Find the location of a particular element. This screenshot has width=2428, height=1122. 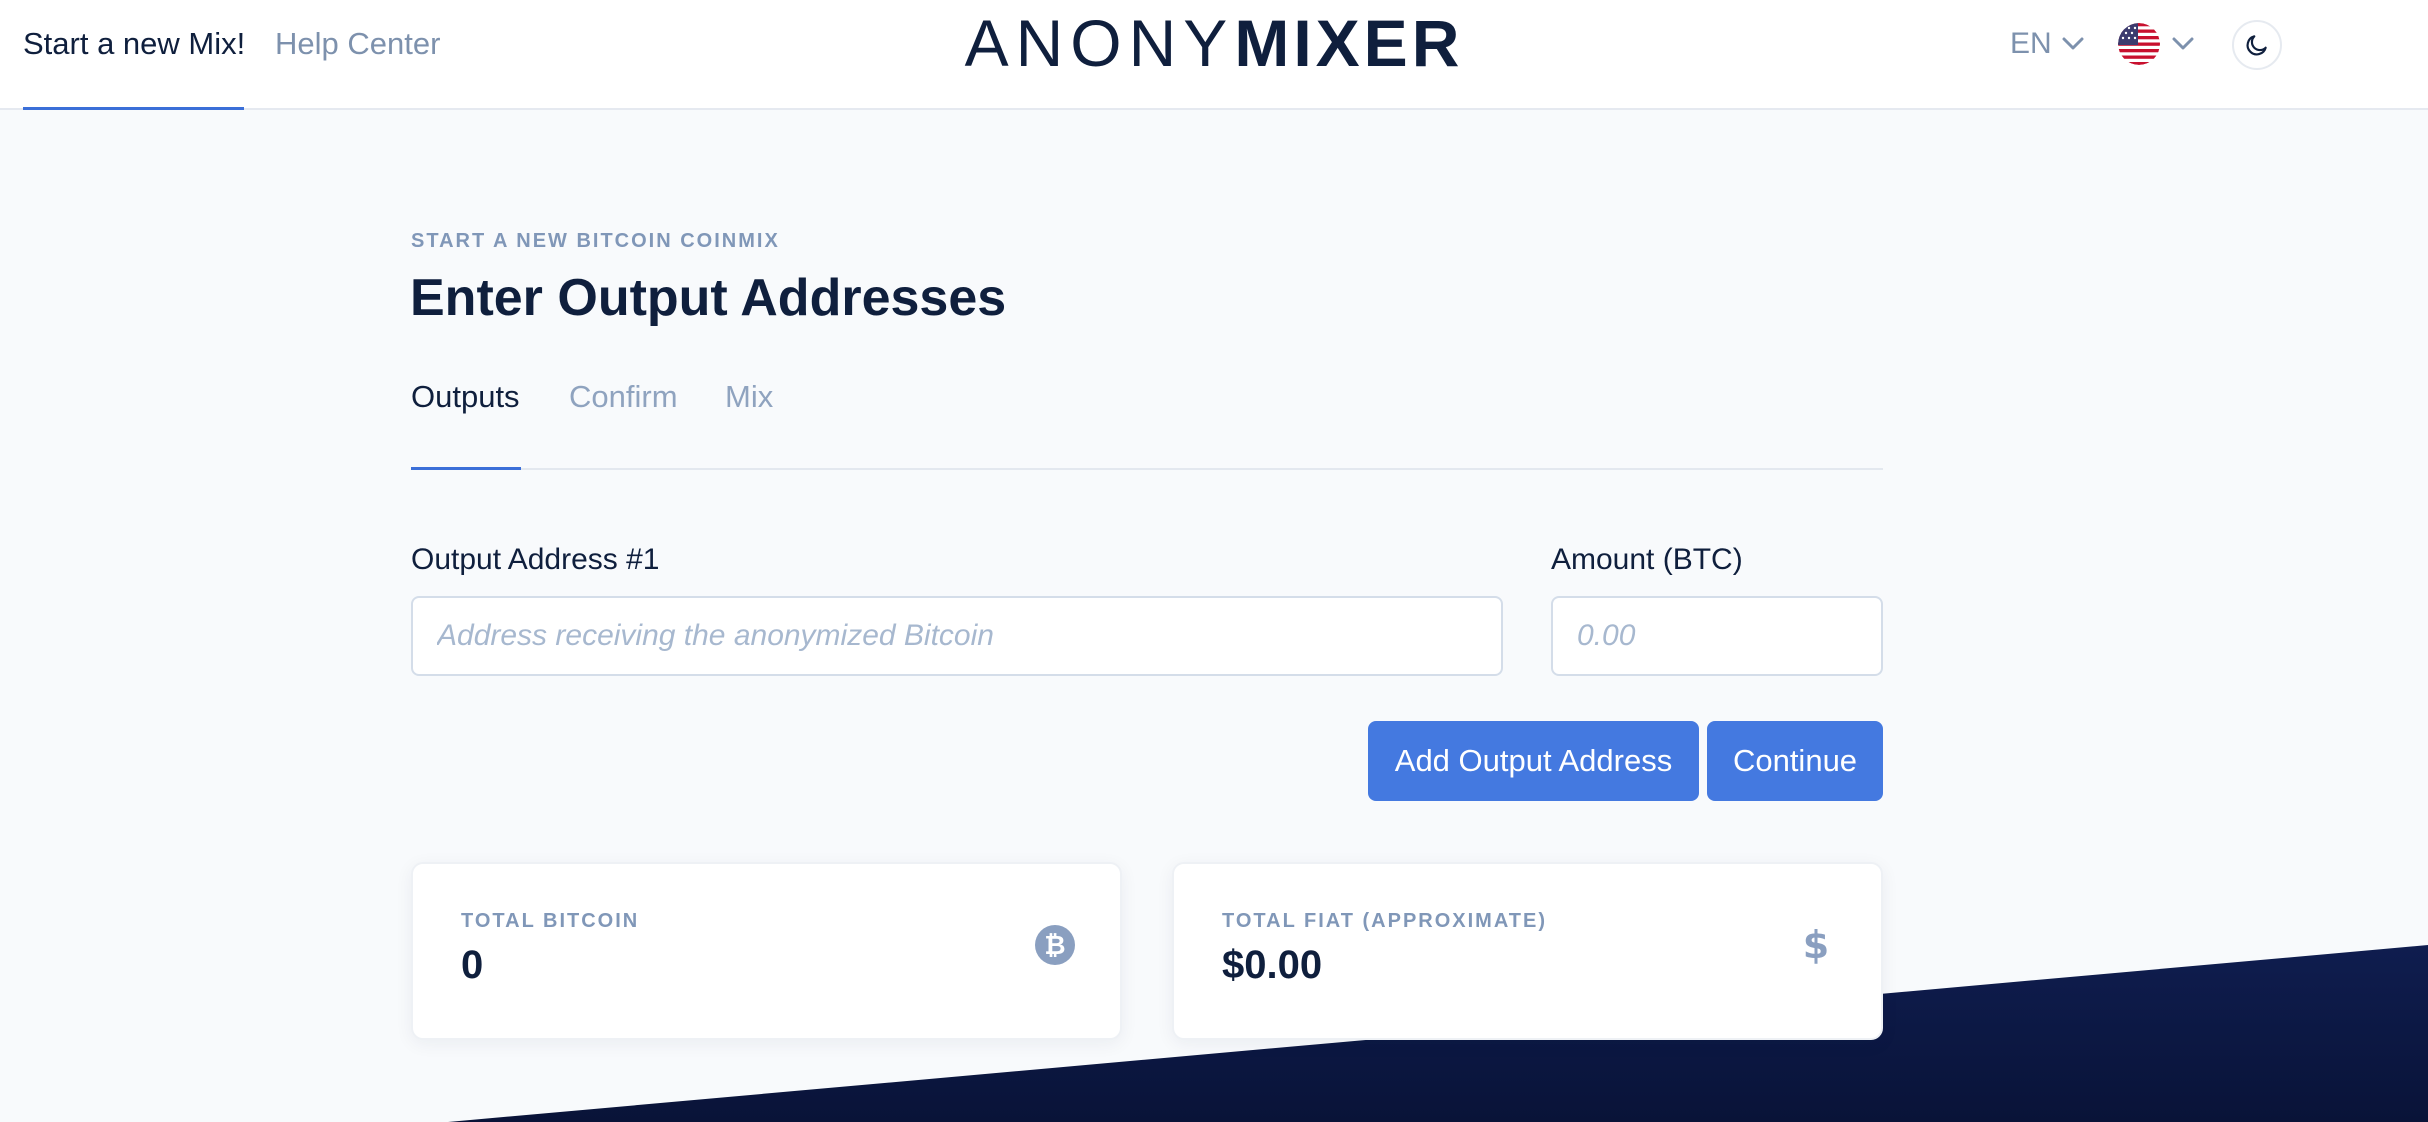

amount-input is located at coordinates (1717, 636).